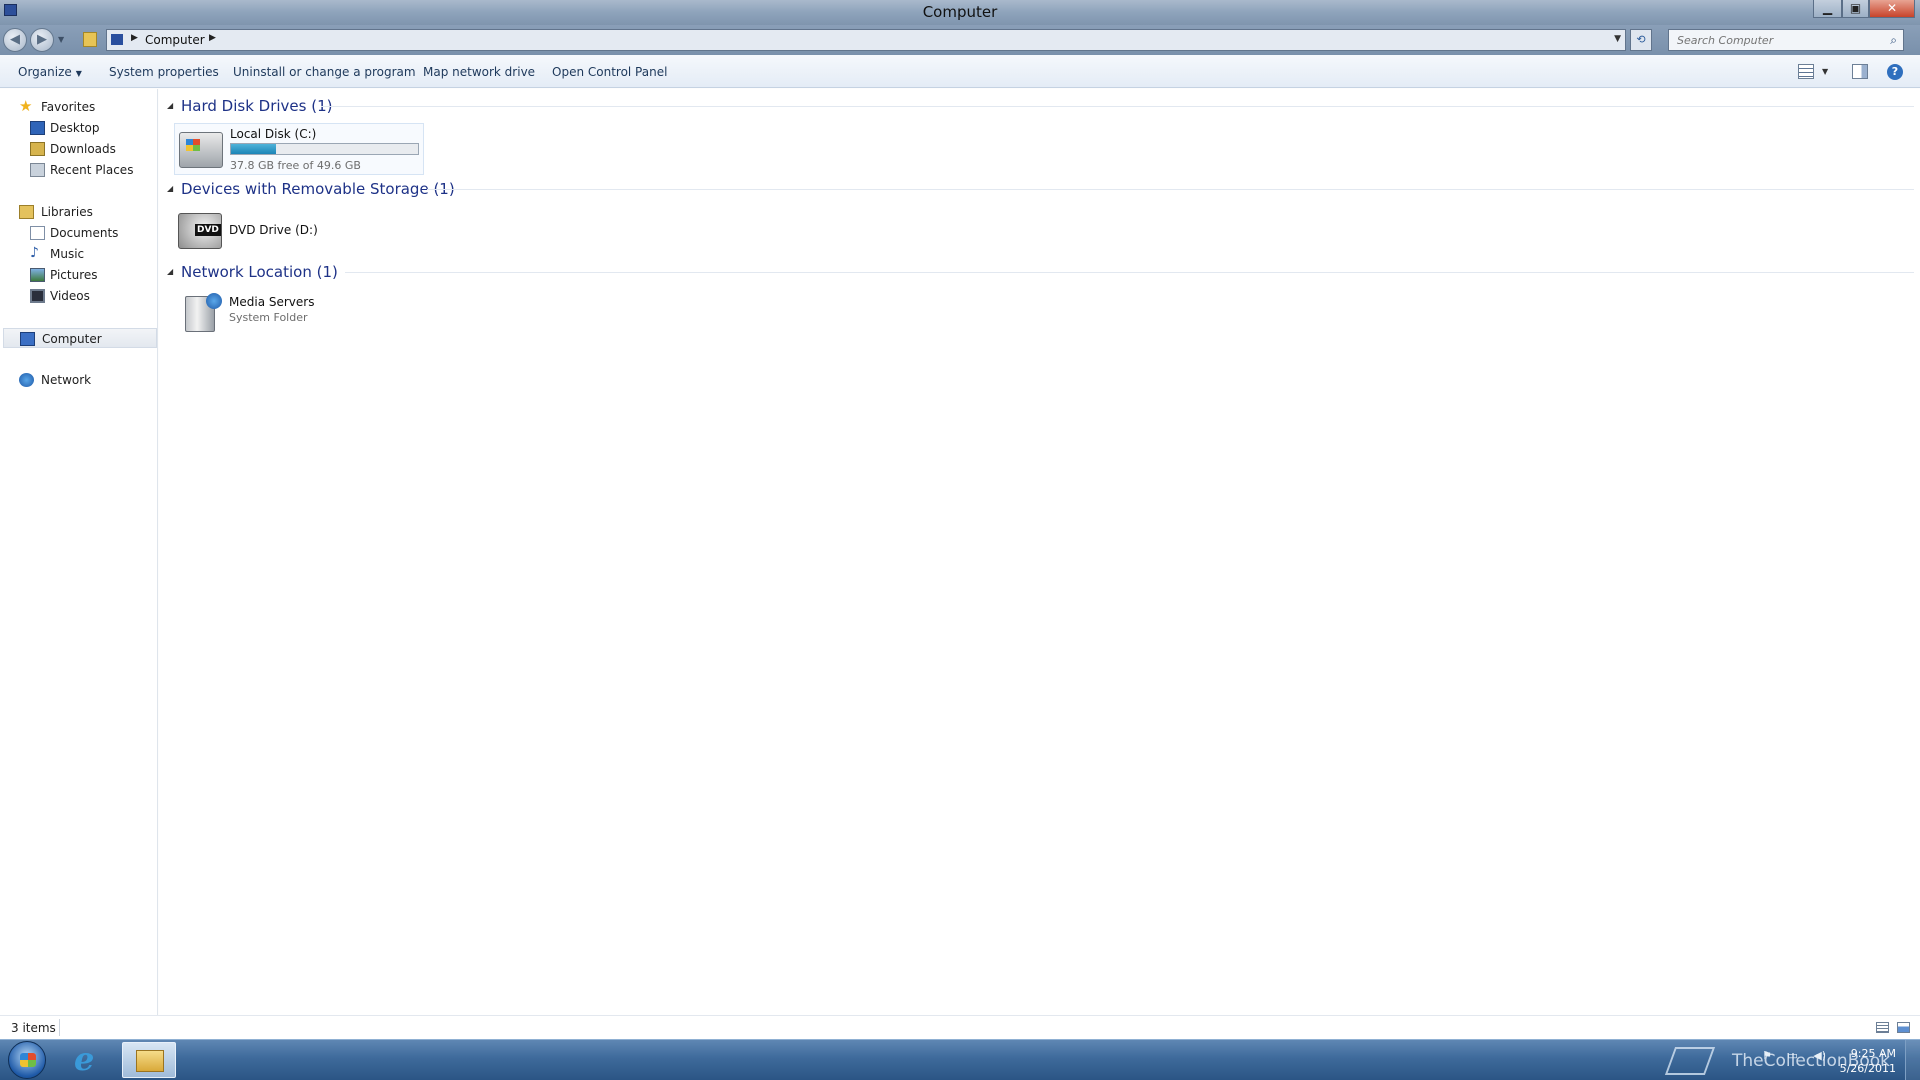 Image resolution: width=1920 pixels, height=1080 pixels. What do you see at coordinates (273, 134) in the screenshot?
I see `drive-name: Local Disk (C:)` at bounding box center [273, 134].